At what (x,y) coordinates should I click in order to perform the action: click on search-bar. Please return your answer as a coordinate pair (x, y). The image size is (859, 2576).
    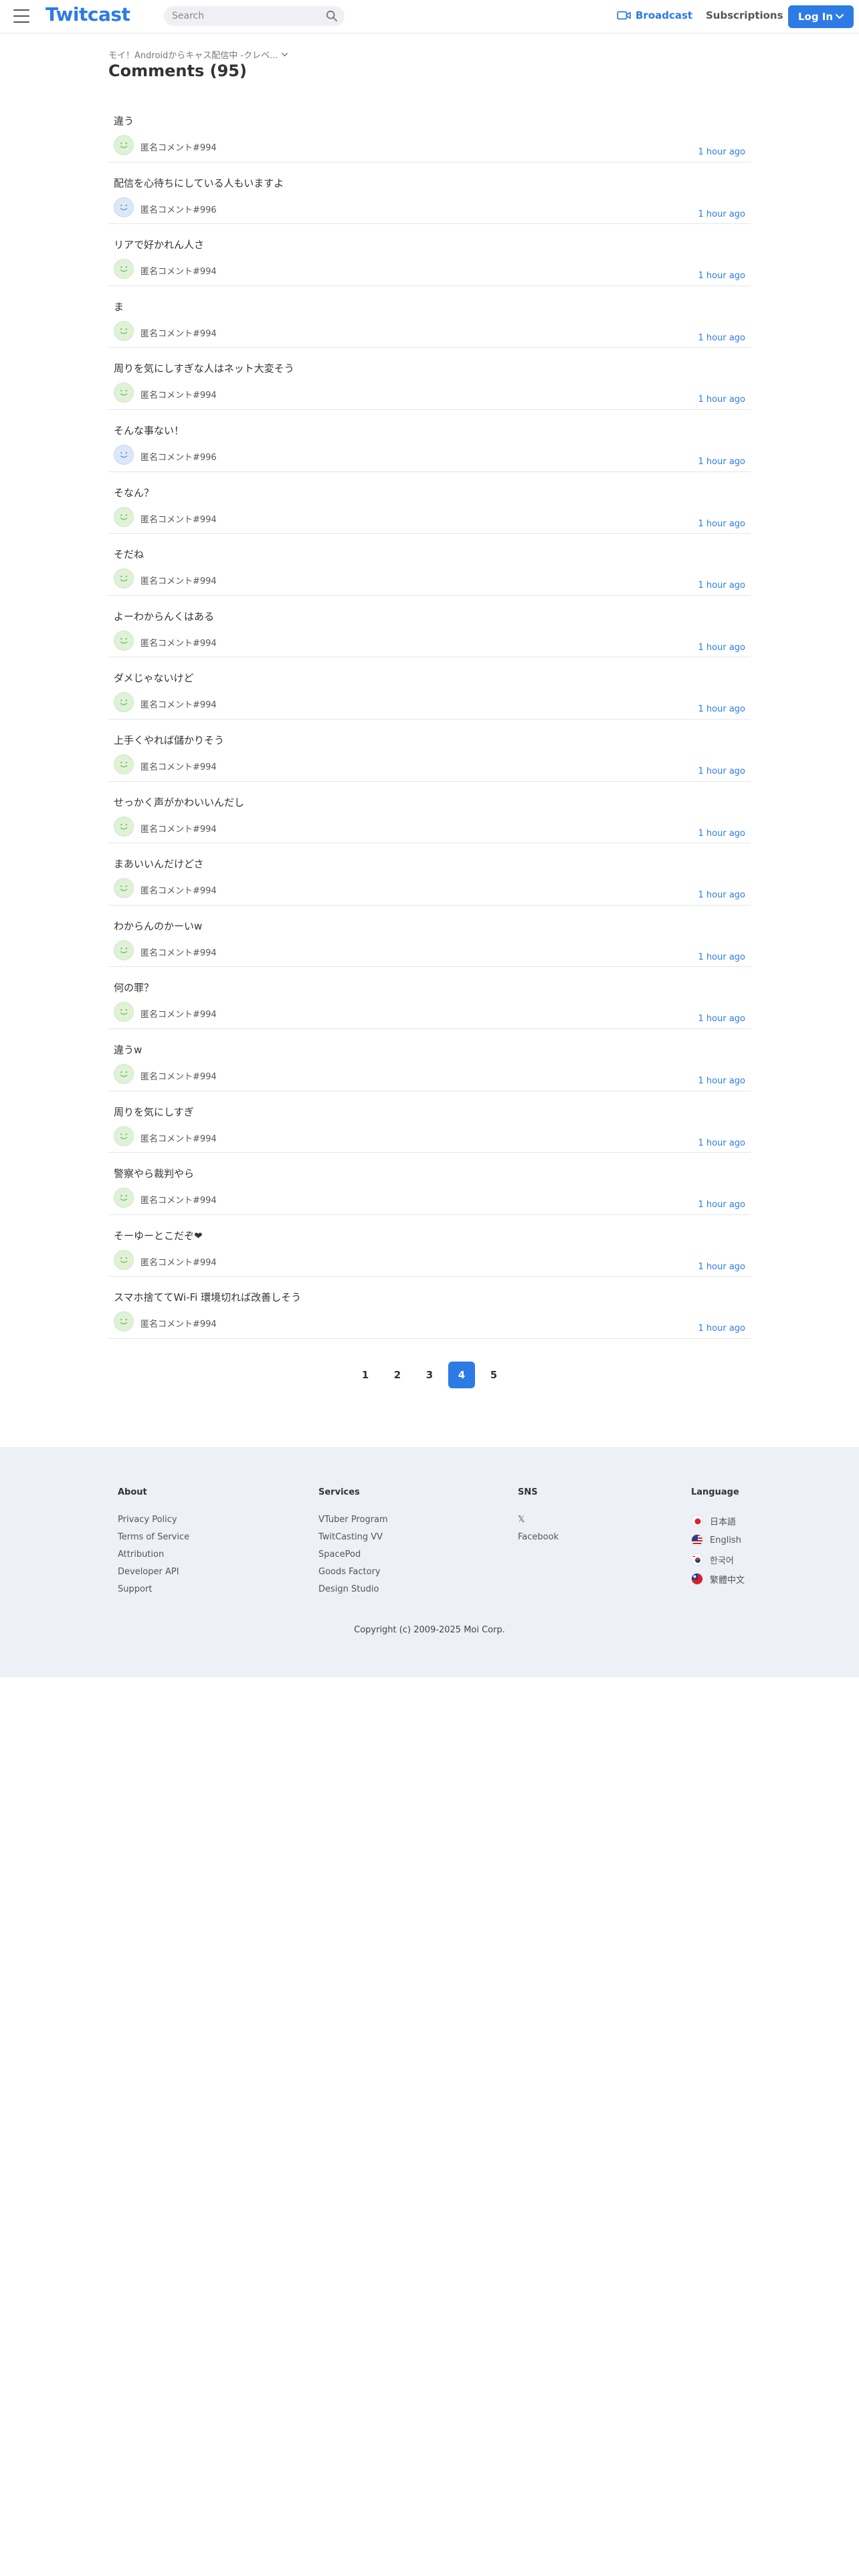
    Looking at the image, I should click on (254, 16).